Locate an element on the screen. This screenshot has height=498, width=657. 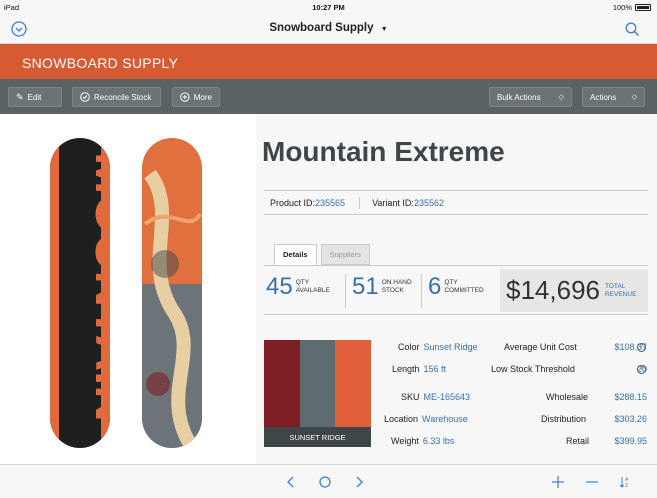
attr-color: Color Sunset Ridge is located at coordinates (438, 347).